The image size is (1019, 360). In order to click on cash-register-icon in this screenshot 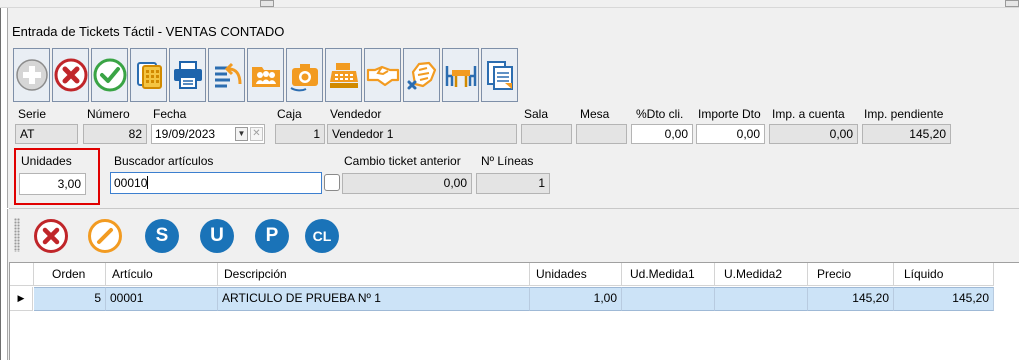, I will do `click(343, 75)`.